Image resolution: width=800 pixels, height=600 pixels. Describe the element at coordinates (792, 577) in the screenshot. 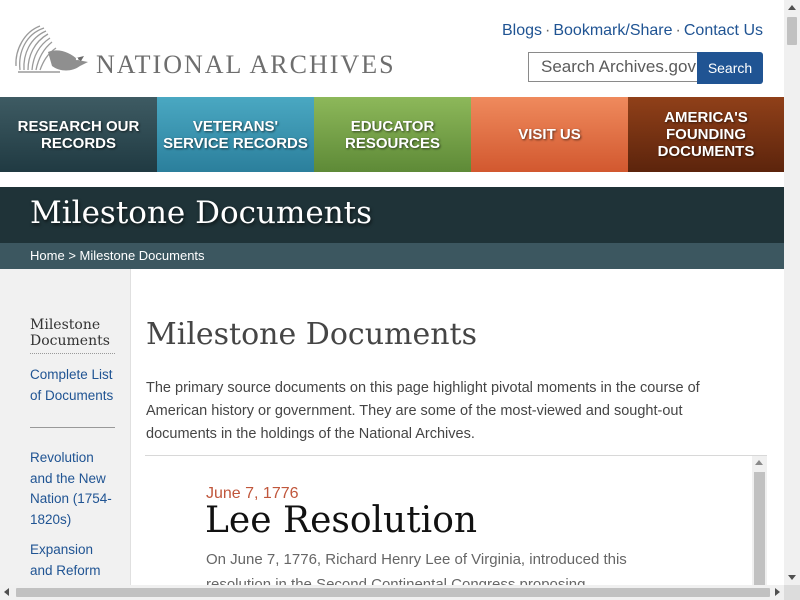

I see `scroll-down-arrow-icon` at that location.